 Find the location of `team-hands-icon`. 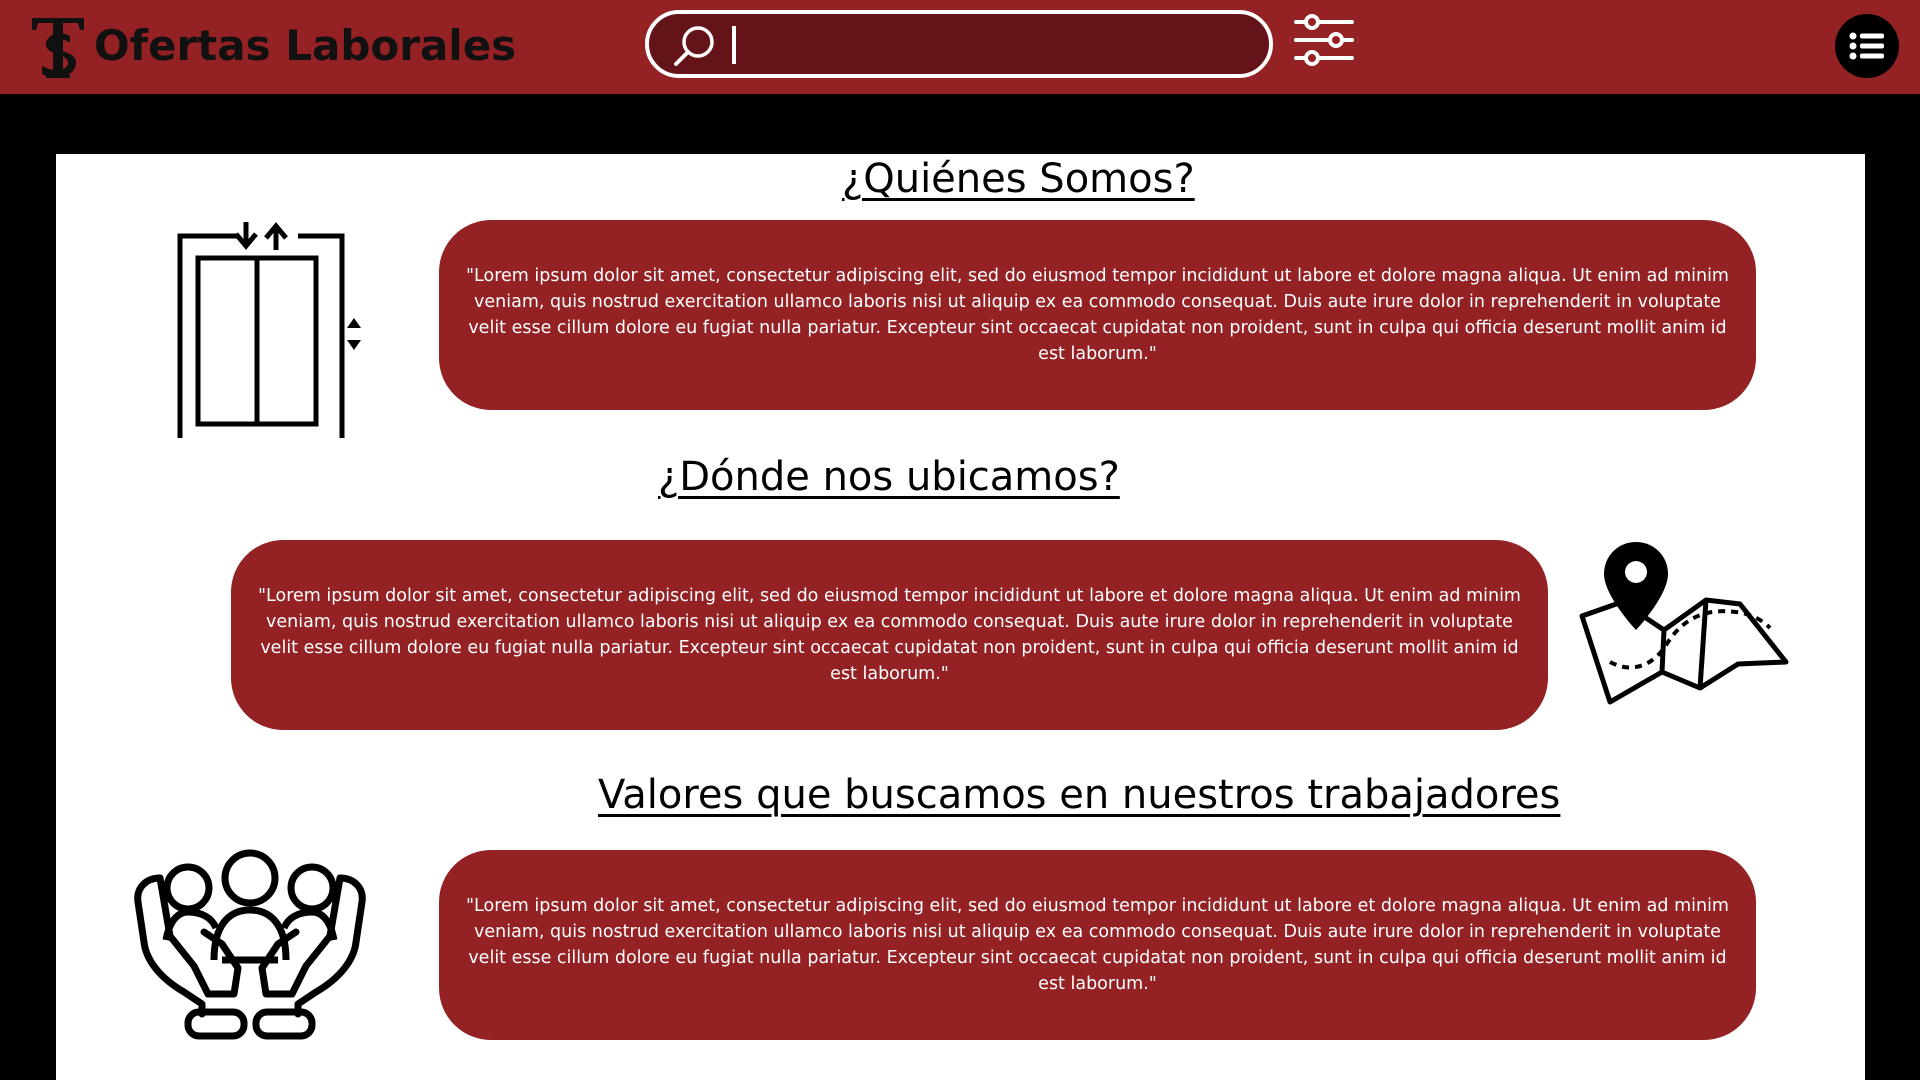

team-hands-icon is located at coordinates (250, 944).